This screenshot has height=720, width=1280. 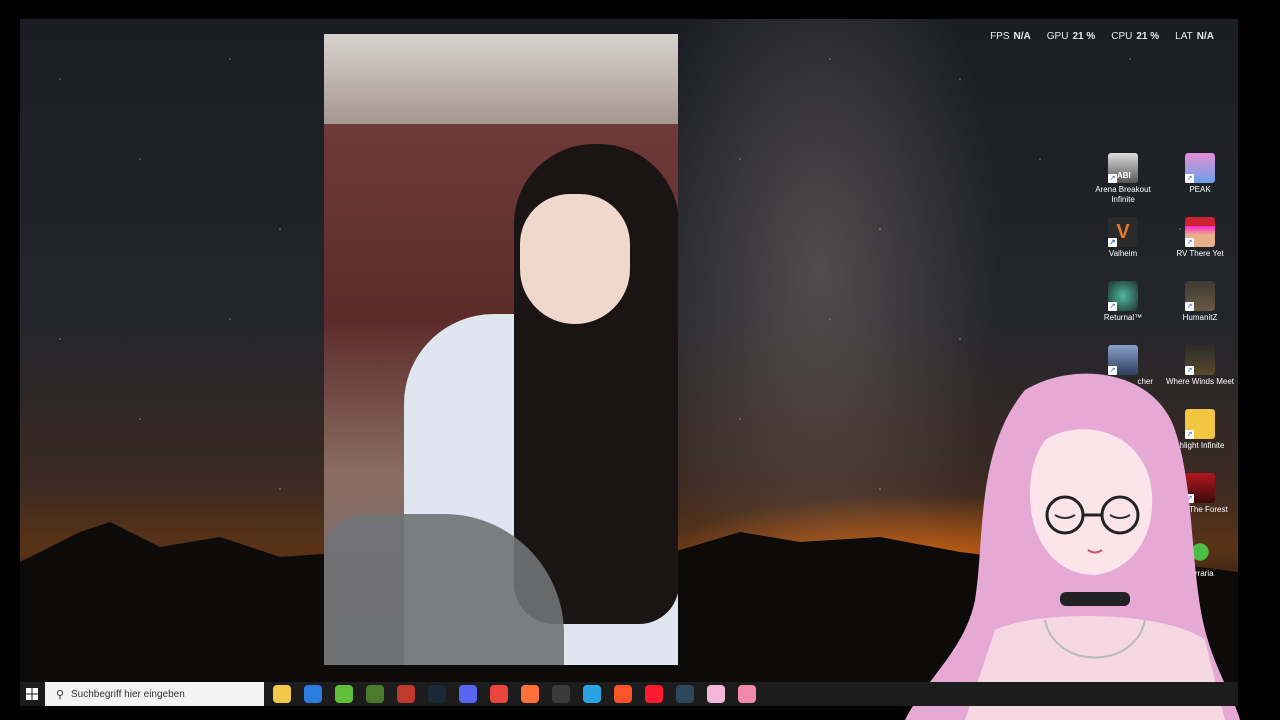 I want to click on desktop-icon-rv-there-yet: ↗ RV There Yet, so click(x=1200, y=238).